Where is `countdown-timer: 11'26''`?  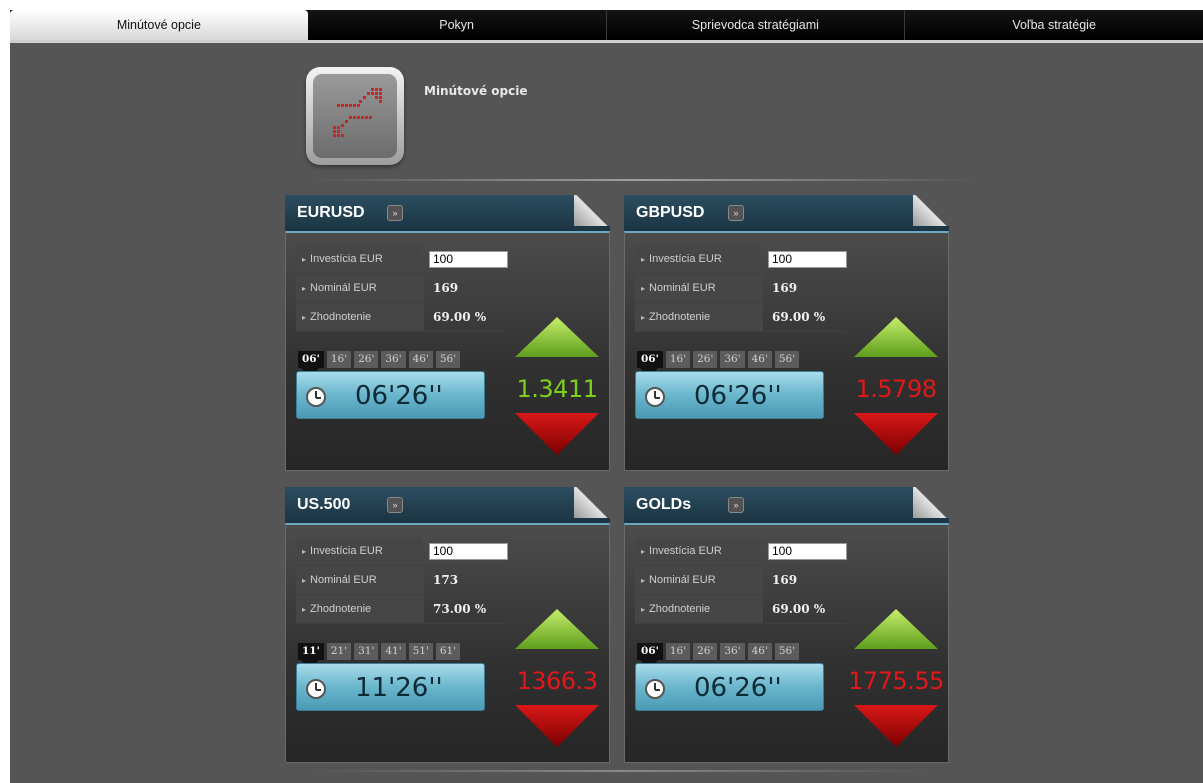
countdown-timer: 11'26'' is located at coordinates (390, 687).